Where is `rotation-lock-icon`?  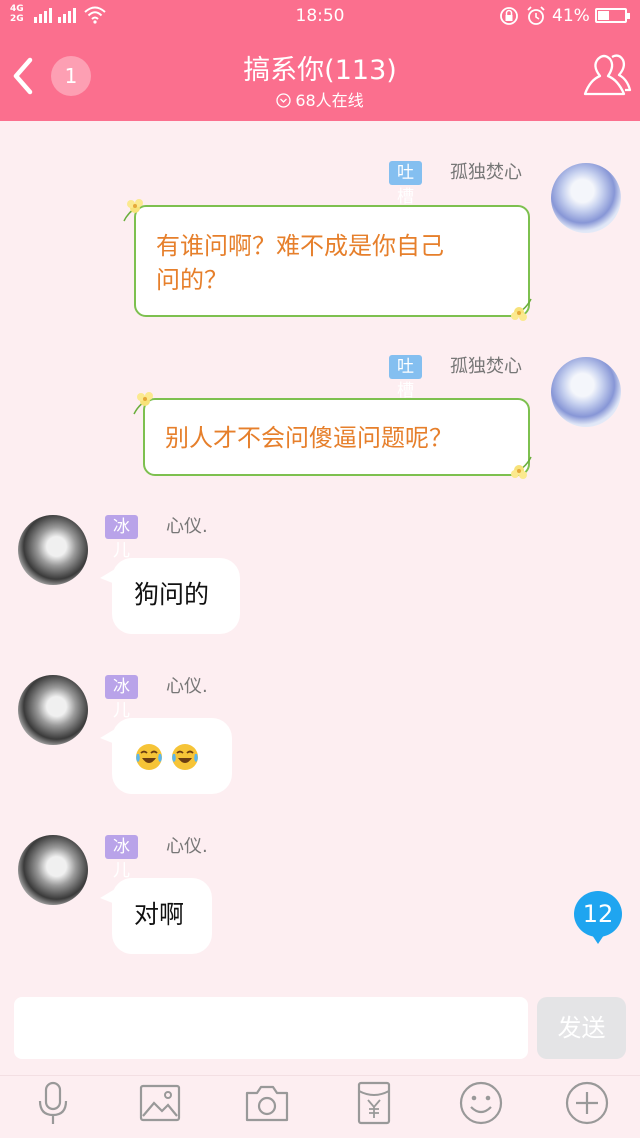
rotation-lock-icon is located at coordinates (509, 16).